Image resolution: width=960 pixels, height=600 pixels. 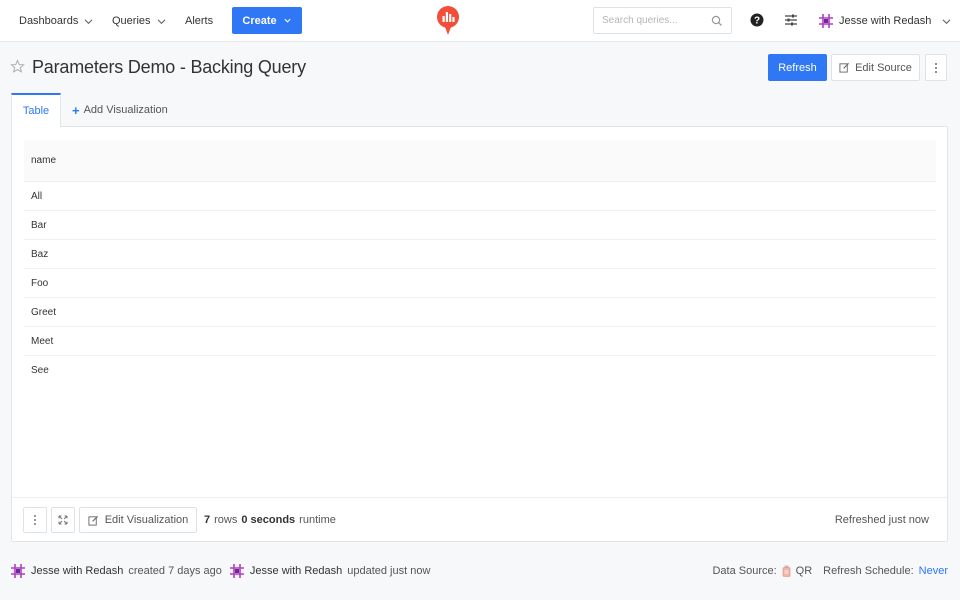 I want to click on edit-visualization-button: Edit Visualization, so click(x=138, y=520).